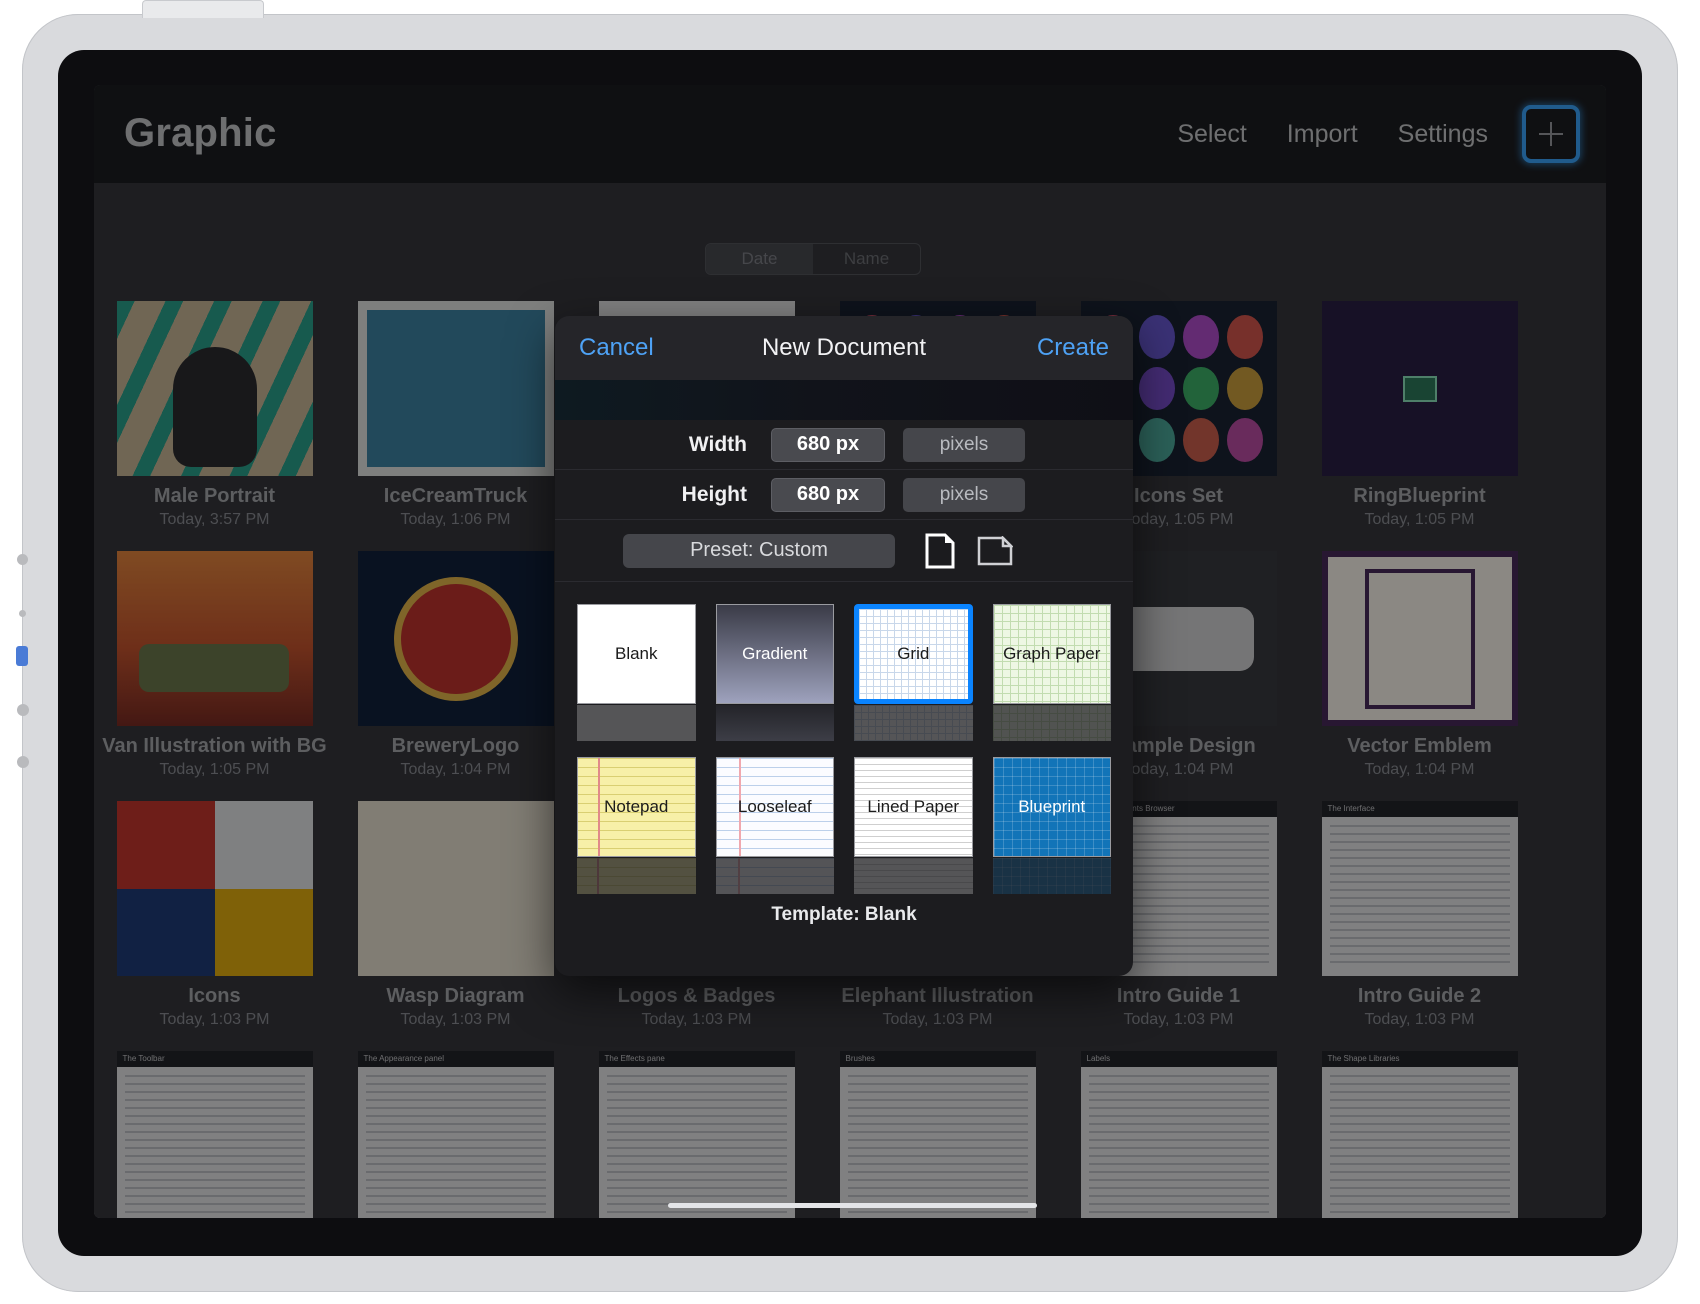 The width and height of the screenshot is (1700, 1304). I want to click on template-label: Graph Paper, so click(1052, 653).